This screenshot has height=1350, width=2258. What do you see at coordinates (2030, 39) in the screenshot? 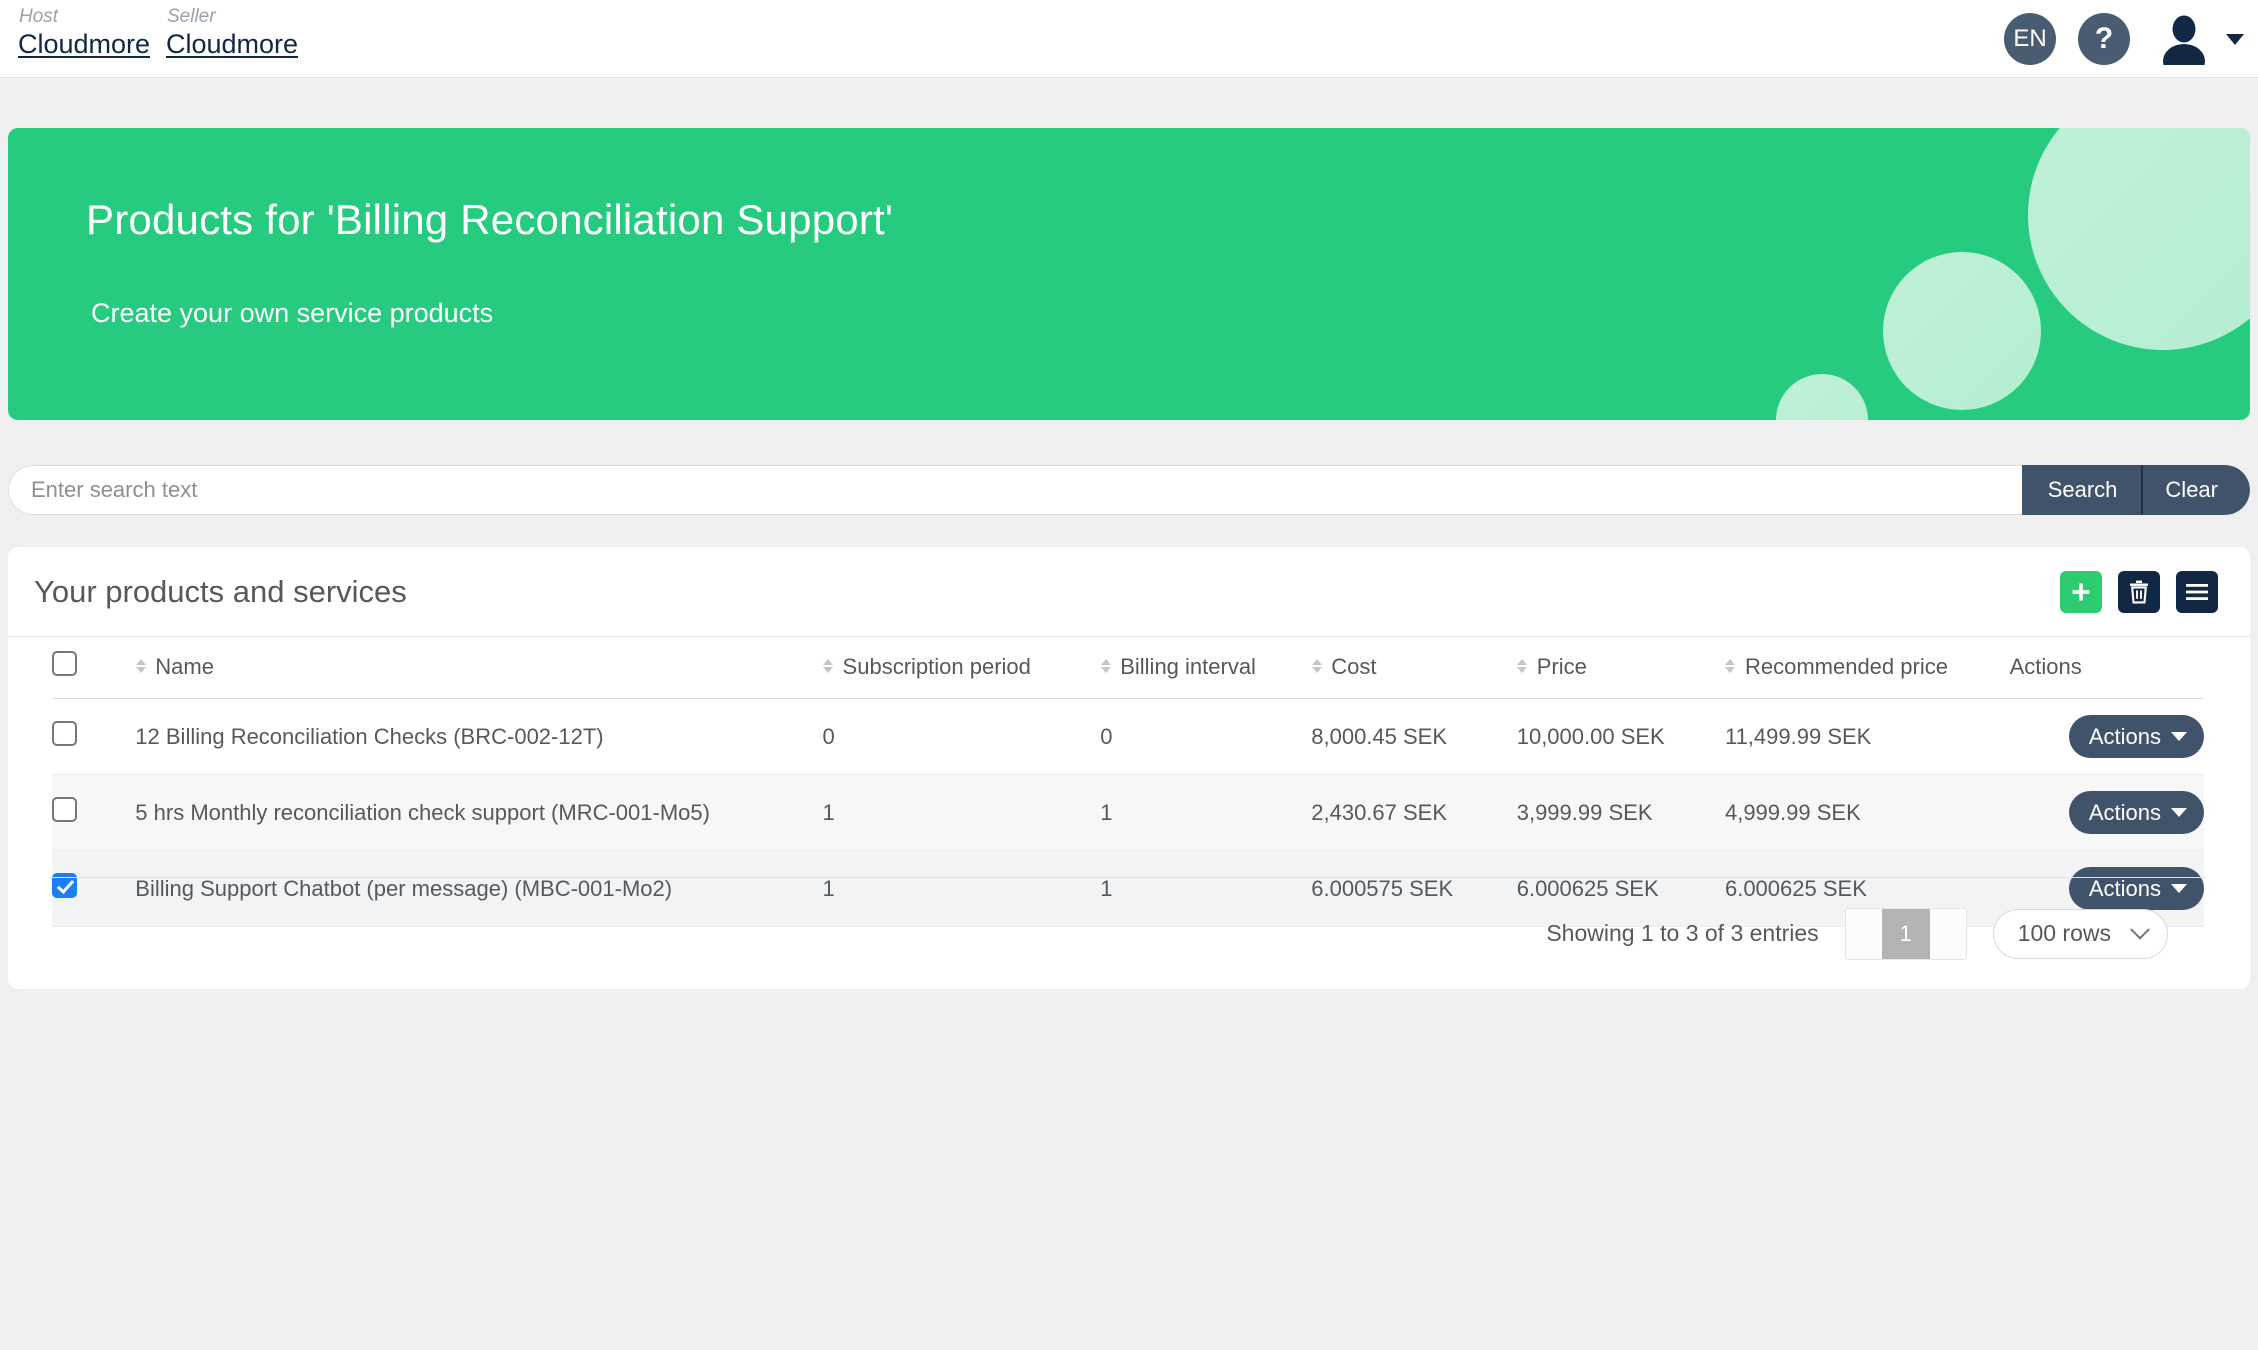
I see `language-button: EN` at bounding box center [2030, 39].